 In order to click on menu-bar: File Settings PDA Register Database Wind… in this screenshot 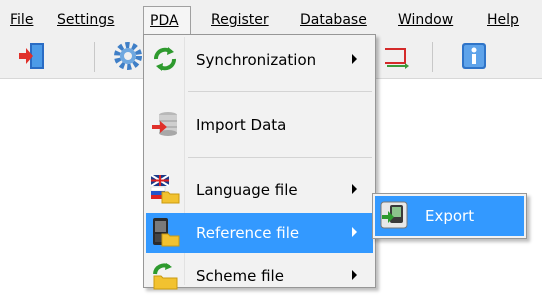, I will do `click(271, 18)`.